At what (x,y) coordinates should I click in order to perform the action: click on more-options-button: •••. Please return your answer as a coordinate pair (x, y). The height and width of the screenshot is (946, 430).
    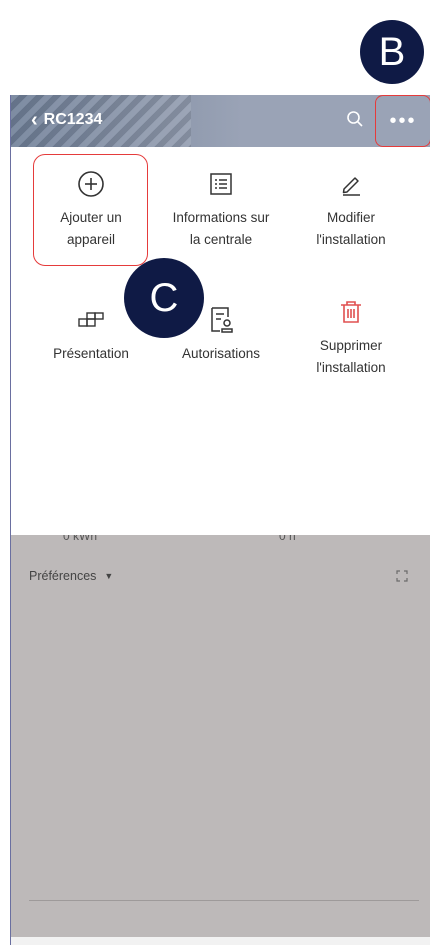
    Looking at the image, I should click on (402, 121).